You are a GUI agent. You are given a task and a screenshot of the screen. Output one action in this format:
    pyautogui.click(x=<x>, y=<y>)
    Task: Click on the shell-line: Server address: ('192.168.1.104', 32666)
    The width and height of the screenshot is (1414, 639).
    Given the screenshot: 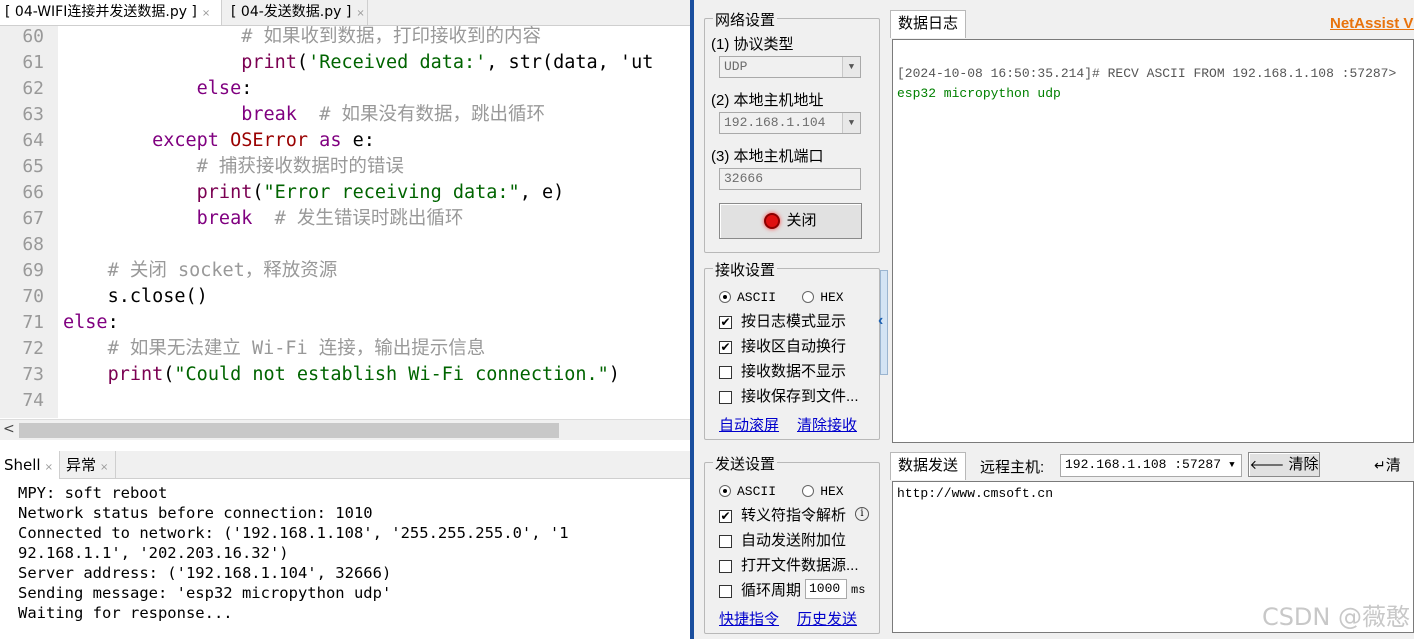 What is the action you would take?
    pyautogui.click(x=205, y=573)
    